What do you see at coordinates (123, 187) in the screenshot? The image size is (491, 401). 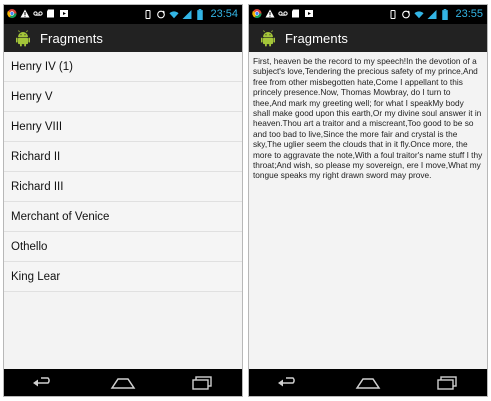 I see `list-item-richard-iii: Richard III` at bounding box center [123, 187].